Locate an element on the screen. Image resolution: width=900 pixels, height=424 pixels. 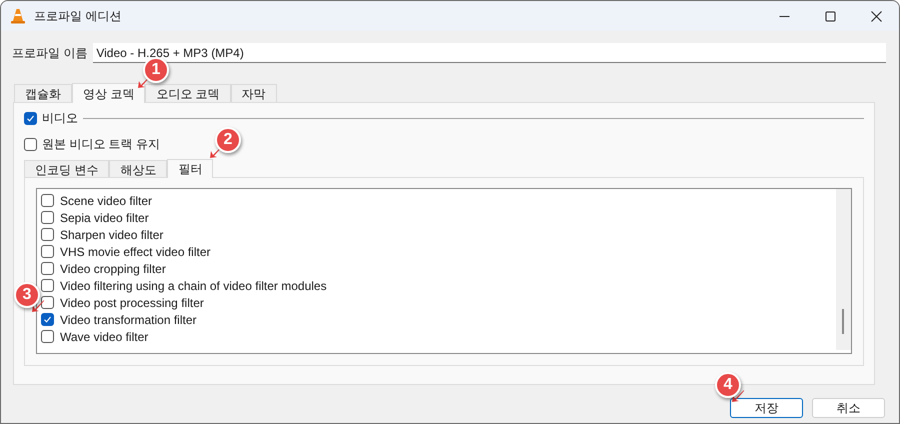
filter-label: Scene video filter is located at coordinates (106, 201).